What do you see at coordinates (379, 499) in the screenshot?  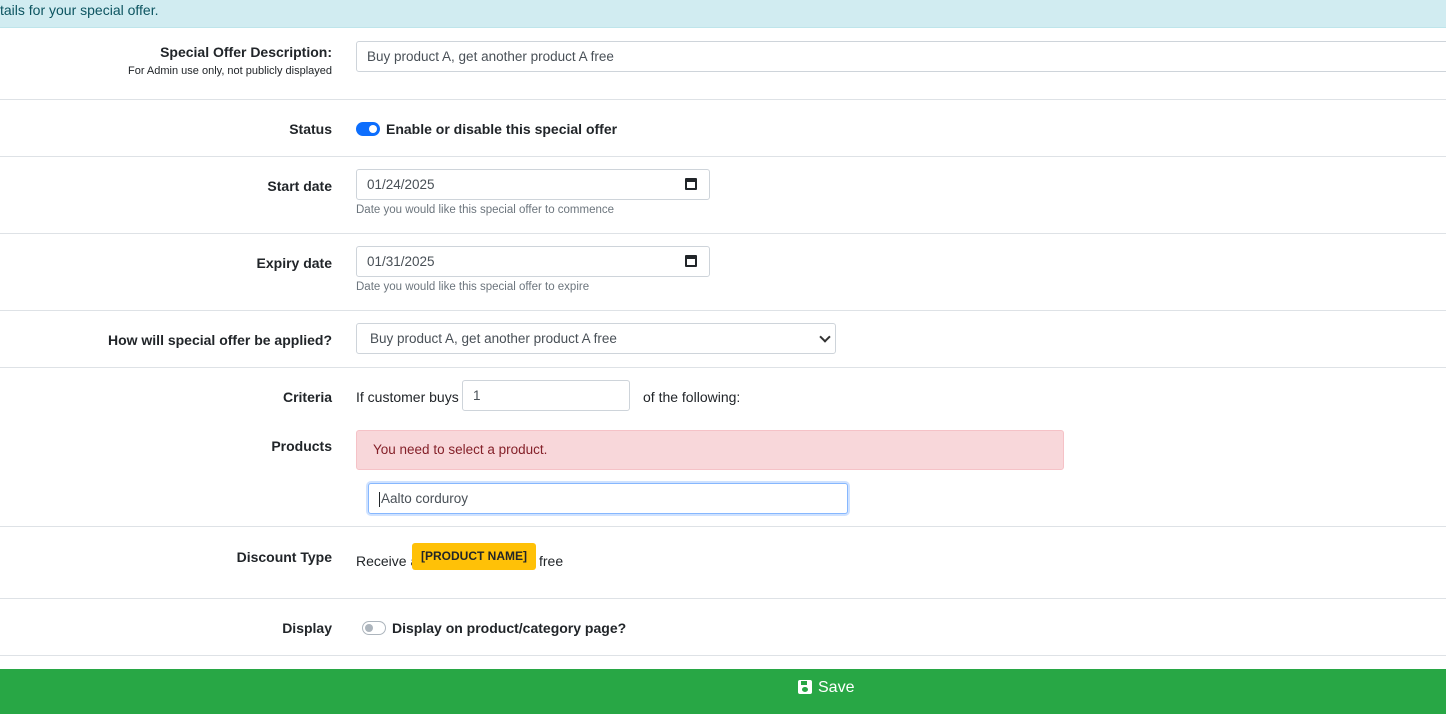 I see `text-caret` at bounding box center [379, 499].